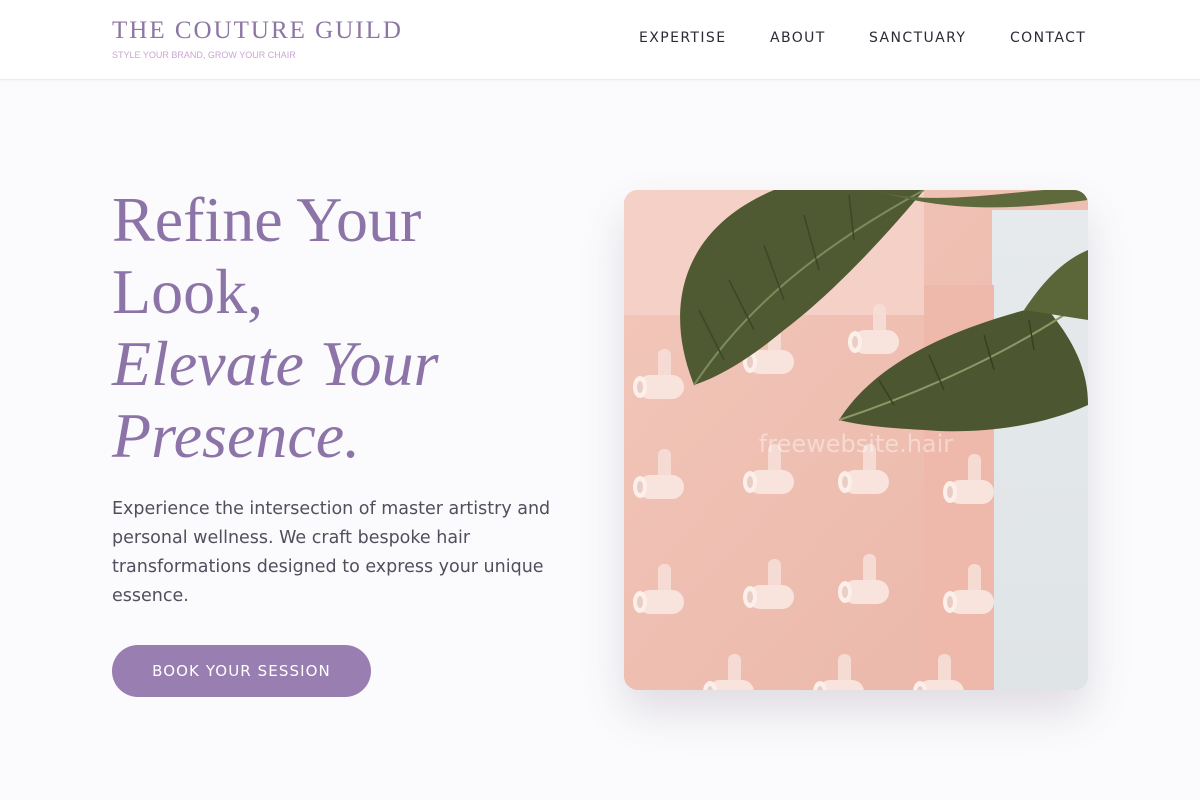 The height and width of the screenshot is (800, 1200). Describe the element at coordinates (917, 38) in the screenshot. I see `nav-item-sanctuary: SANCTUARY` at that location.